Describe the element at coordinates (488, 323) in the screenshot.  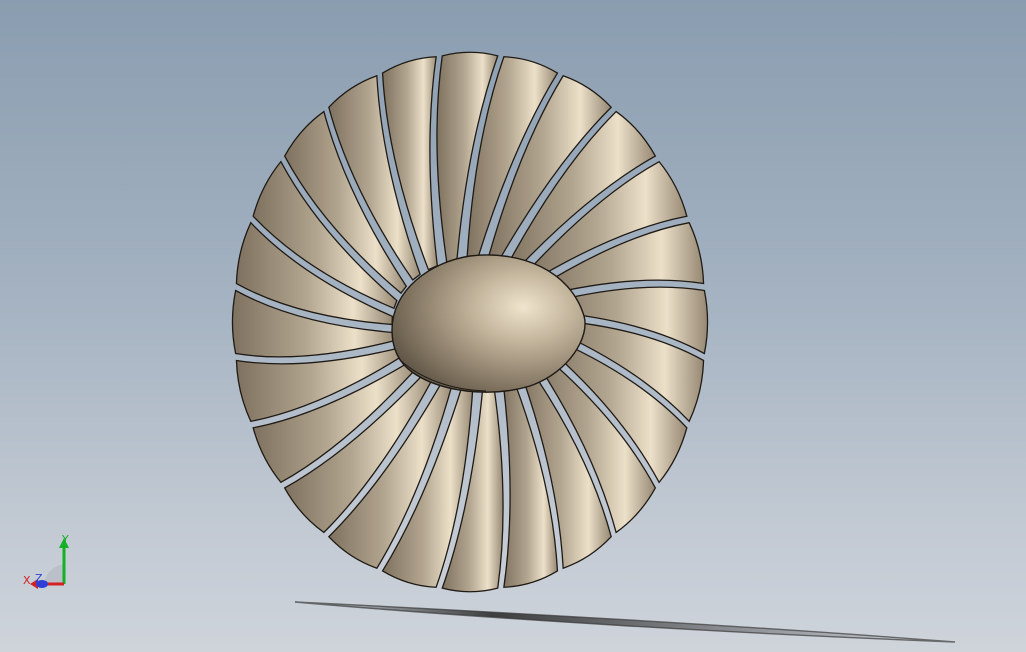
I see `spinner-hub` at that location.